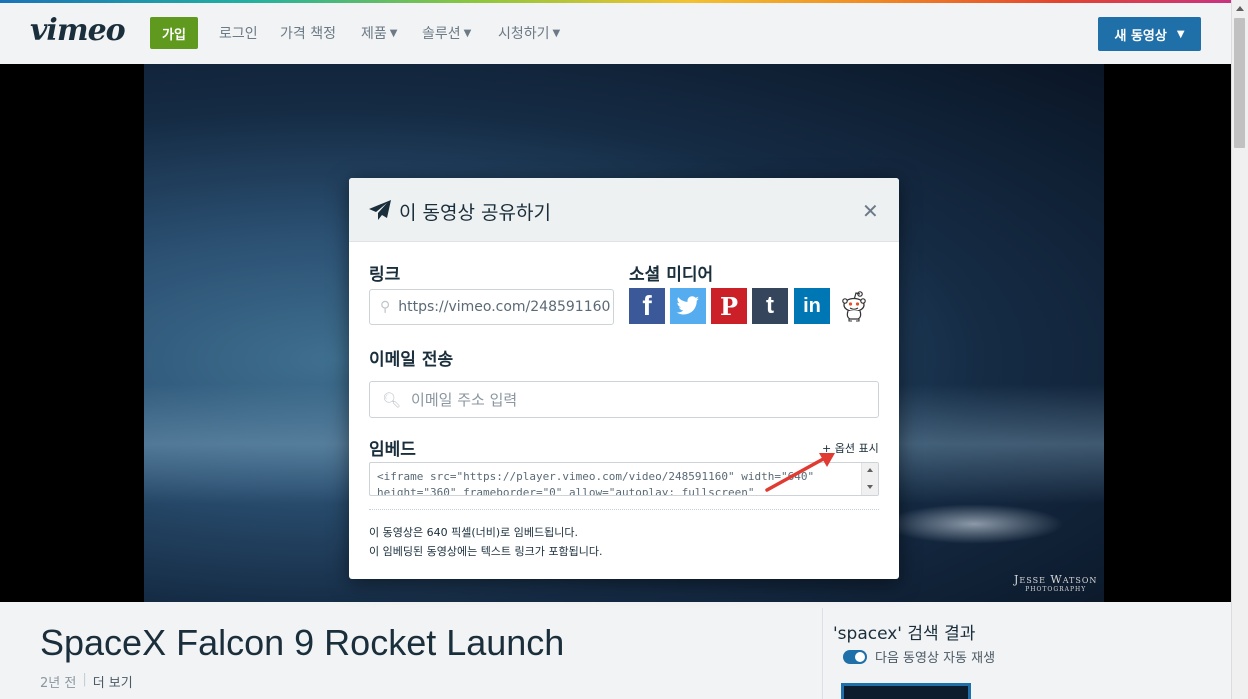 Image resolution: width=1248 pixels, height=699 pixels. What do you see at coordinates (870, 470) in the screenshot?
I see `scroll-up-icon` at bounding box center [870, 470].